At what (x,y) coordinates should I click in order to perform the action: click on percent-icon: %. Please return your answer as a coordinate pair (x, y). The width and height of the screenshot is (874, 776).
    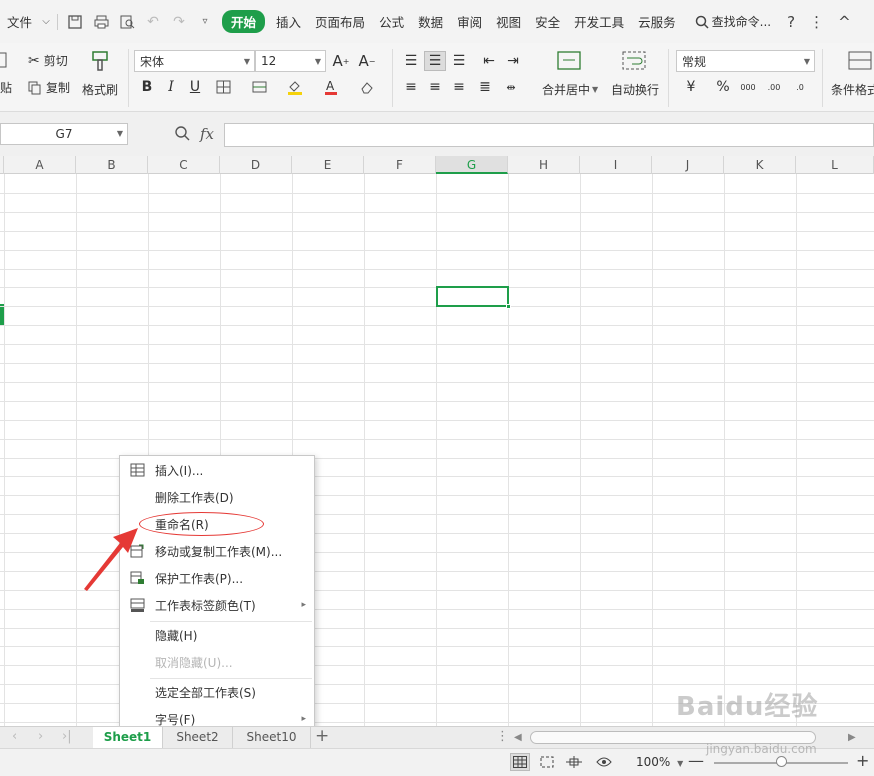
    Looking at the image, I should click on (723, 87).